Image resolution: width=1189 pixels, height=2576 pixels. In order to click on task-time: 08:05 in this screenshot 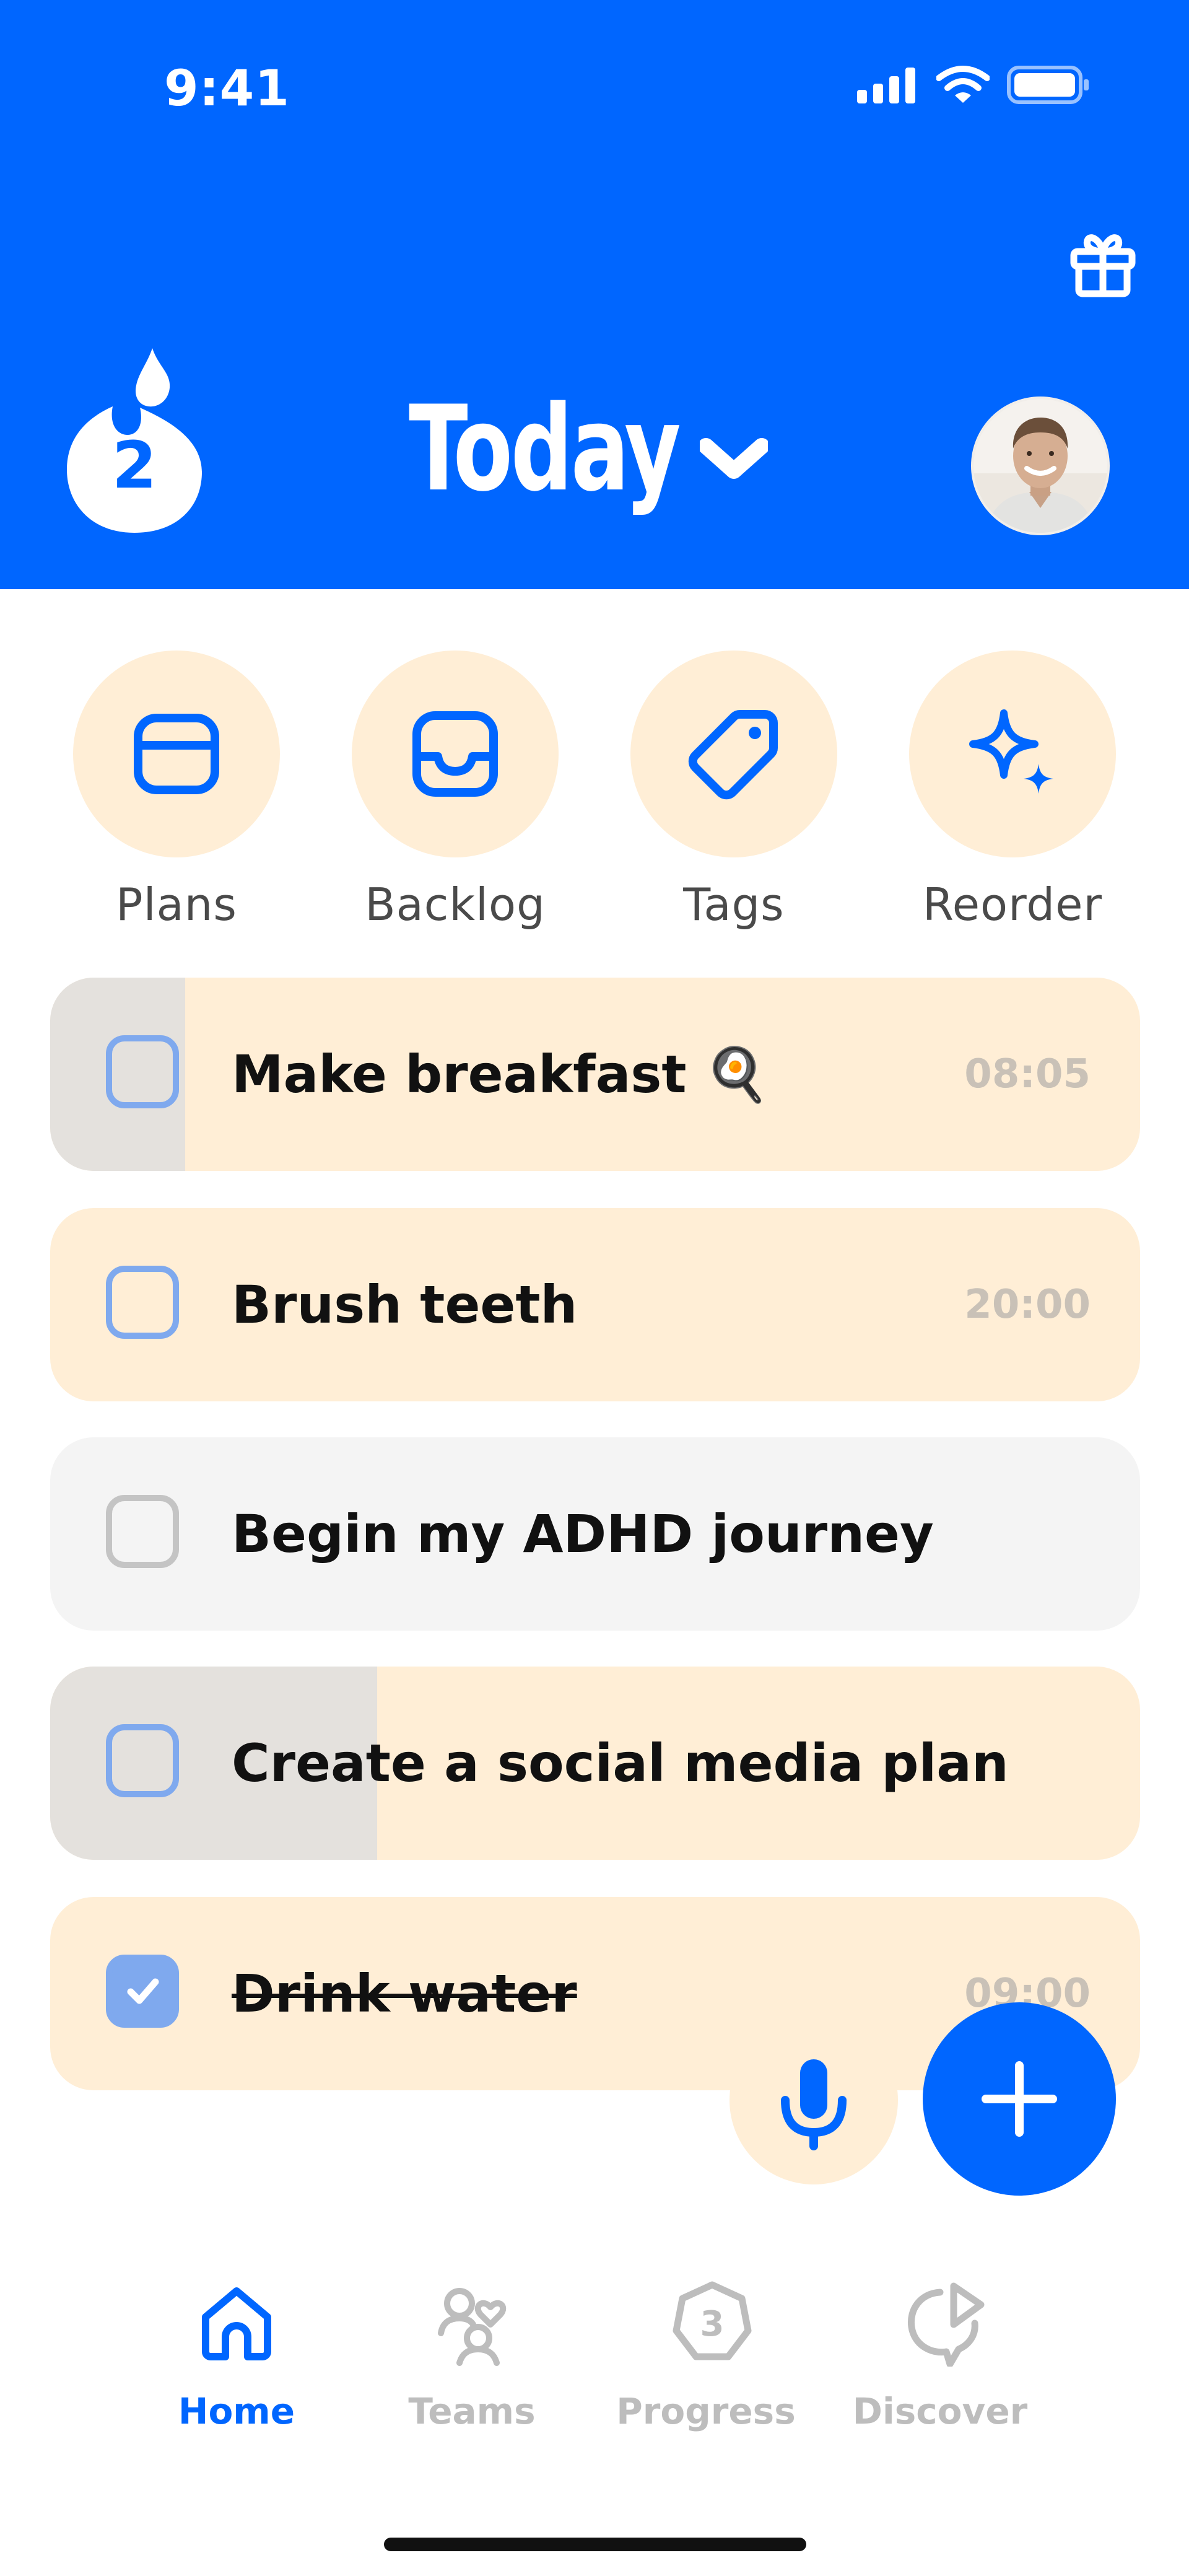, I will do `click(1027, 1074)`.